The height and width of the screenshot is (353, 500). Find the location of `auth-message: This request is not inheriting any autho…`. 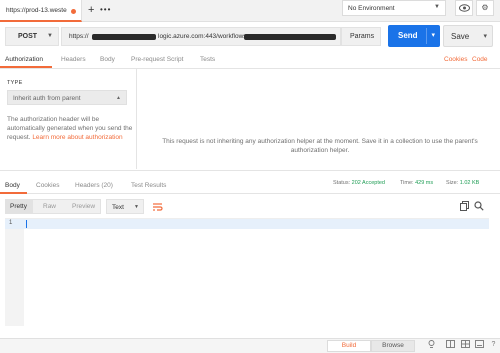

auth-message: This request is not inheriting any autho… is located at coordinates (320, 146).